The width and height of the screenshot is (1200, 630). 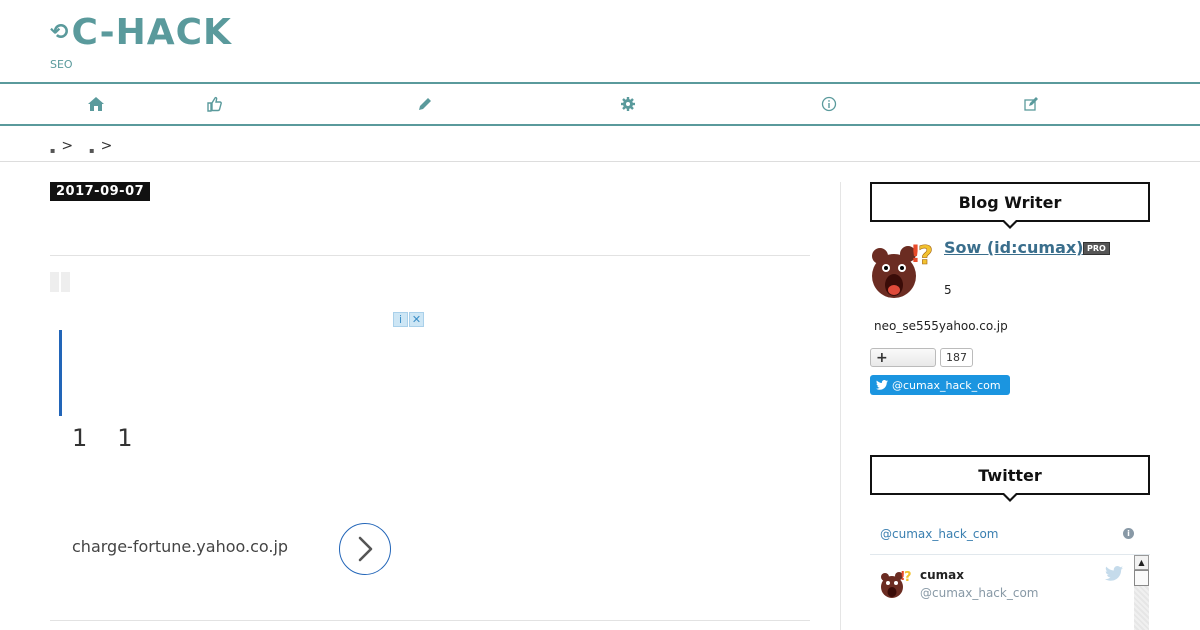 I want to click on info-icon, so click(x=829, y=104).